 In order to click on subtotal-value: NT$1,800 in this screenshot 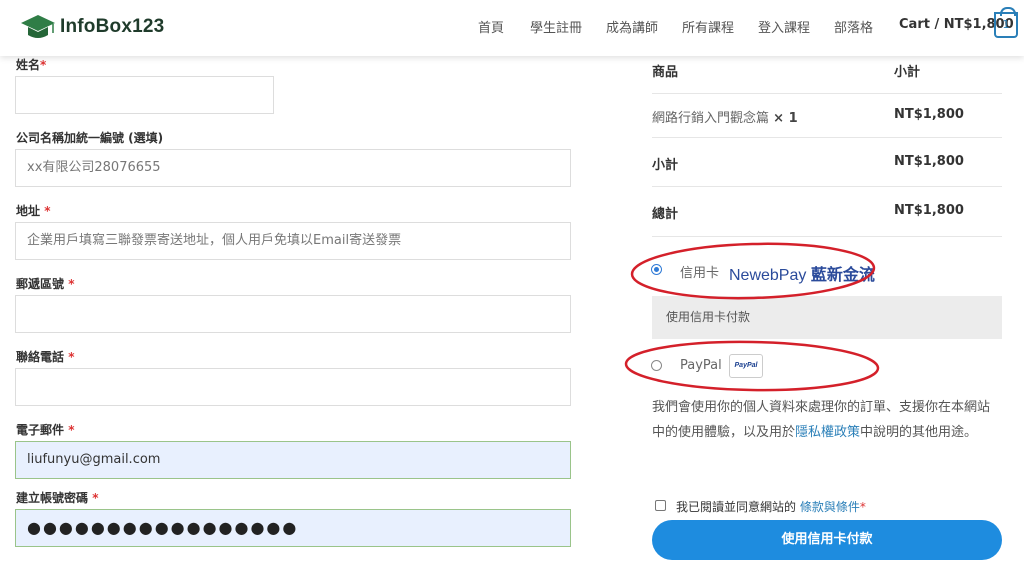, I will do `click(929, 161)`.